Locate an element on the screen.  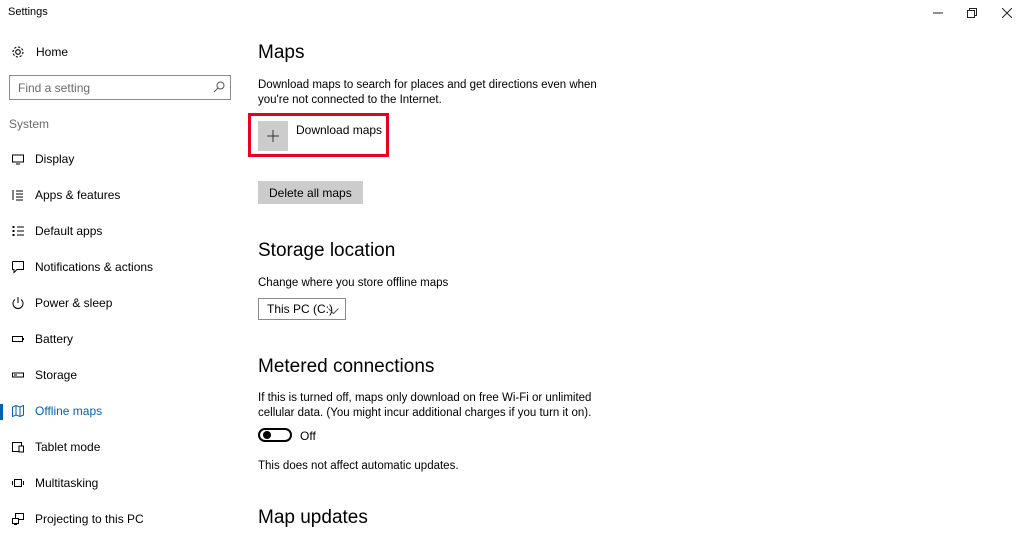
search-box is located at coordinates (120, 87).